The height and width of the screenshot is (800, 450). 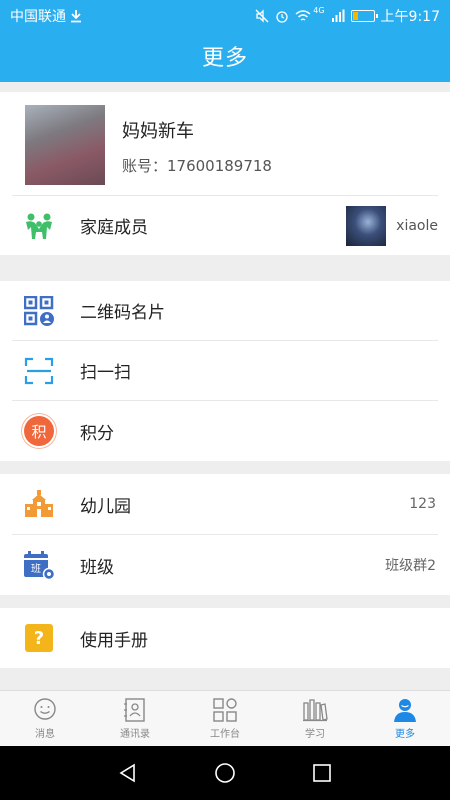 I want to click on tab-bar: 消息 通讯录 工作台 学习 更多, so click(x=225, y=718).